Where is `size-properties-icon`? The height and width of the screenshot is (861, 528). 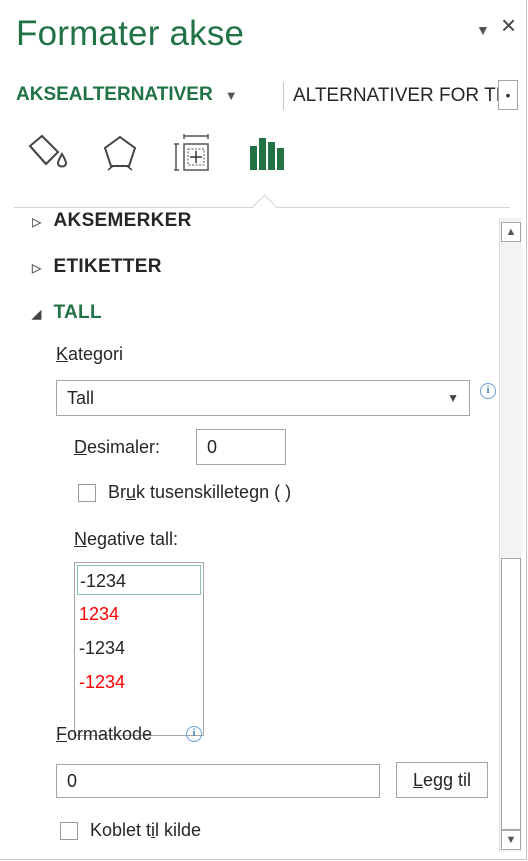 size-properties-icon is located at coordinates (194, 154).